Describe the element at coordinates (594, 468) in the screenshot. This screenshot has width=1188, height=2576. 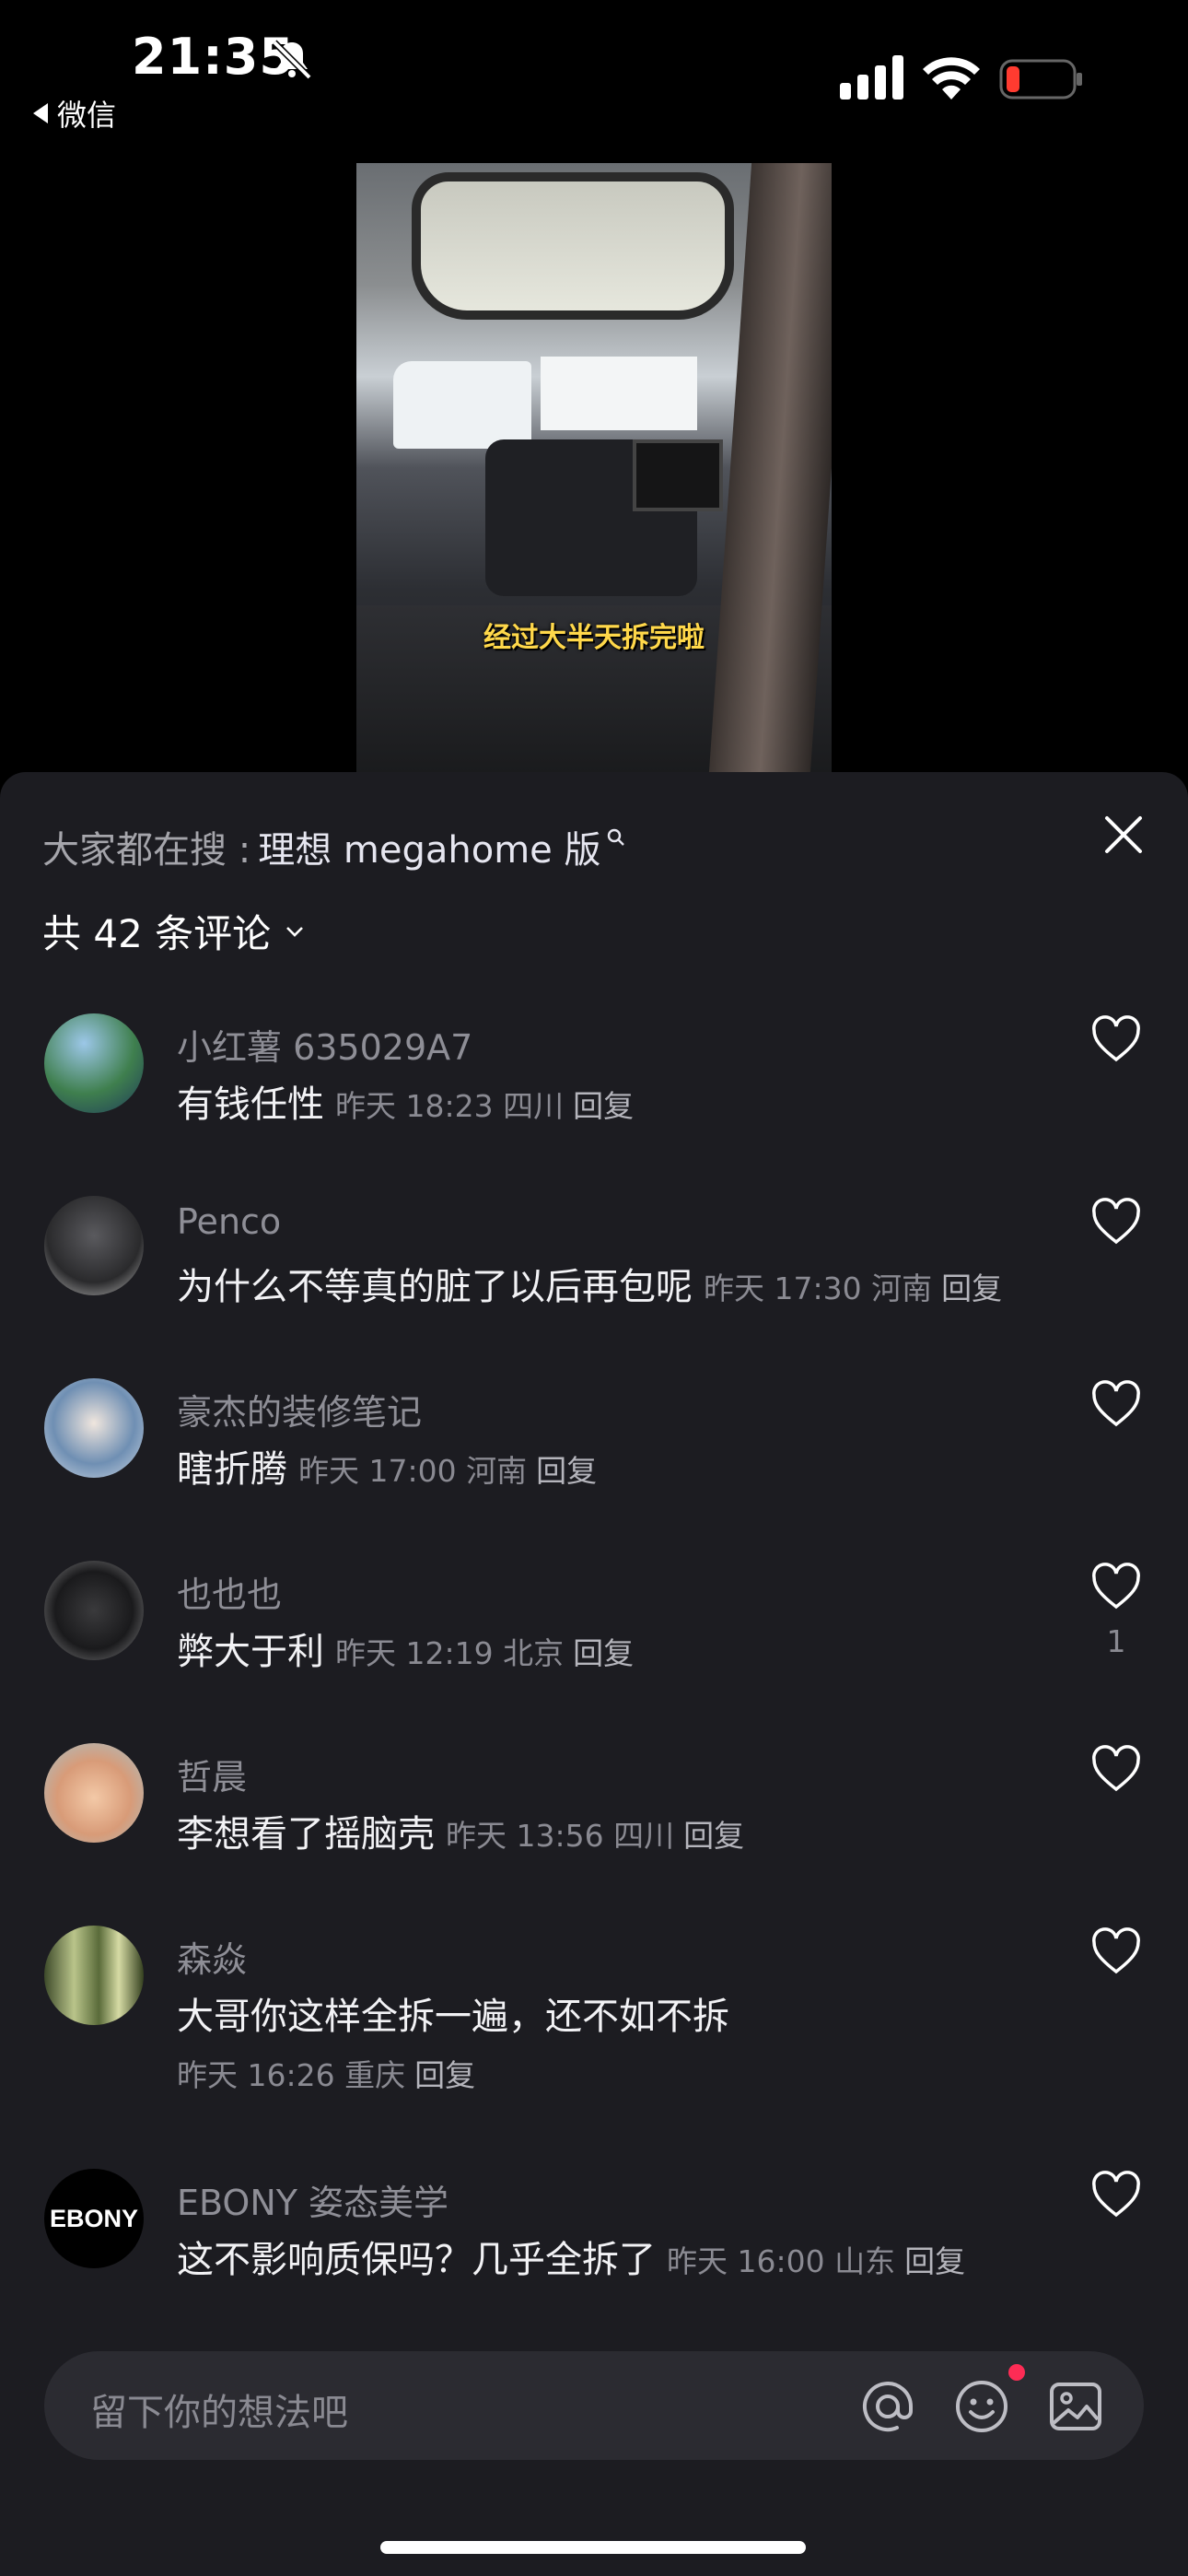
I see `video-player: 经过大半天拆完啦` at that location.